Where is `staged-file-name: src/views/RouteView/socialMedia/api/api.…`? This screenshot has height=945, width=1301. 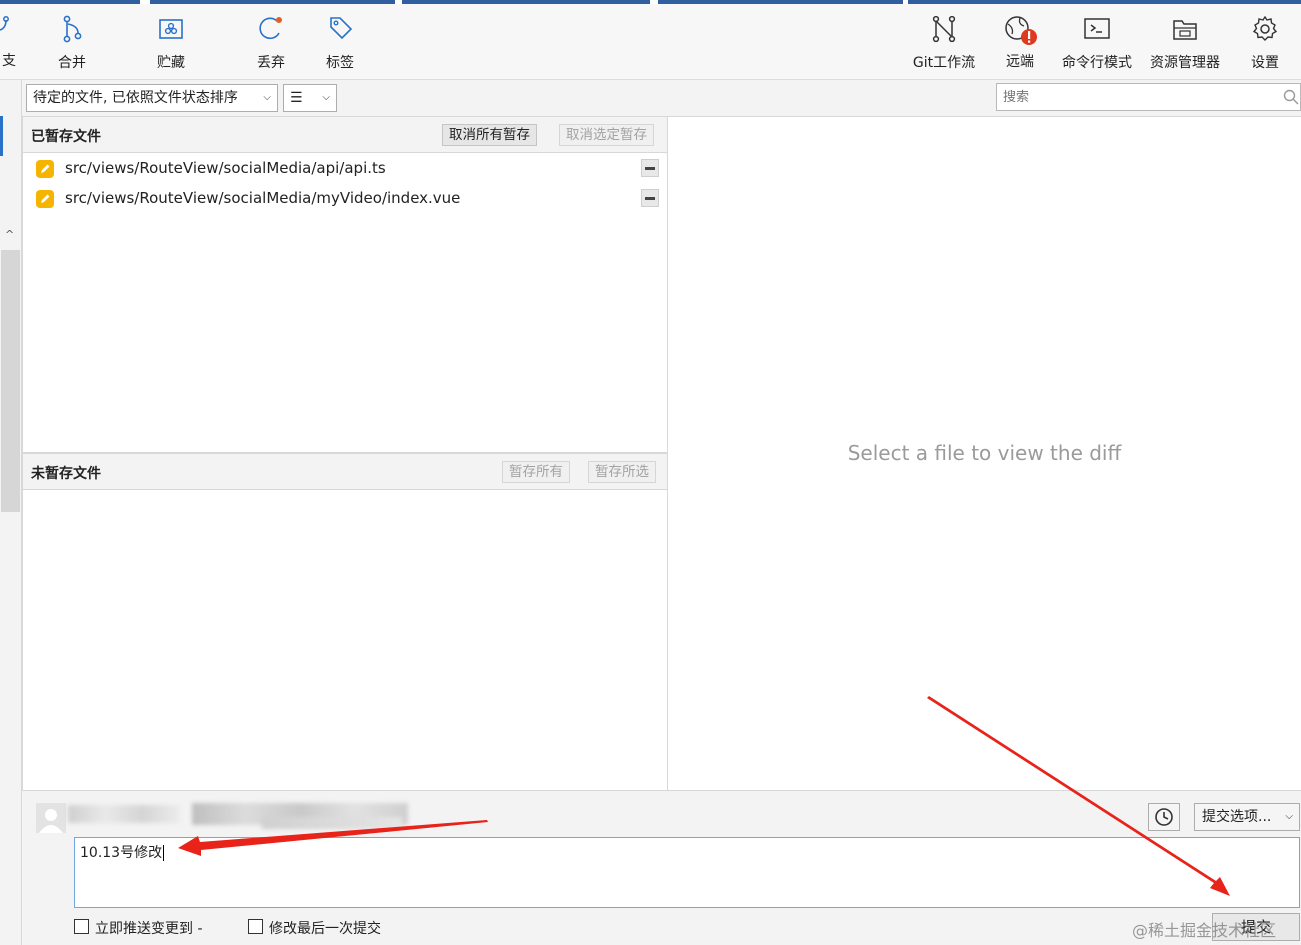
staged-file-name: src/views/RouteView/socialMedia/api/api.… is located at coordinates (225, 168).